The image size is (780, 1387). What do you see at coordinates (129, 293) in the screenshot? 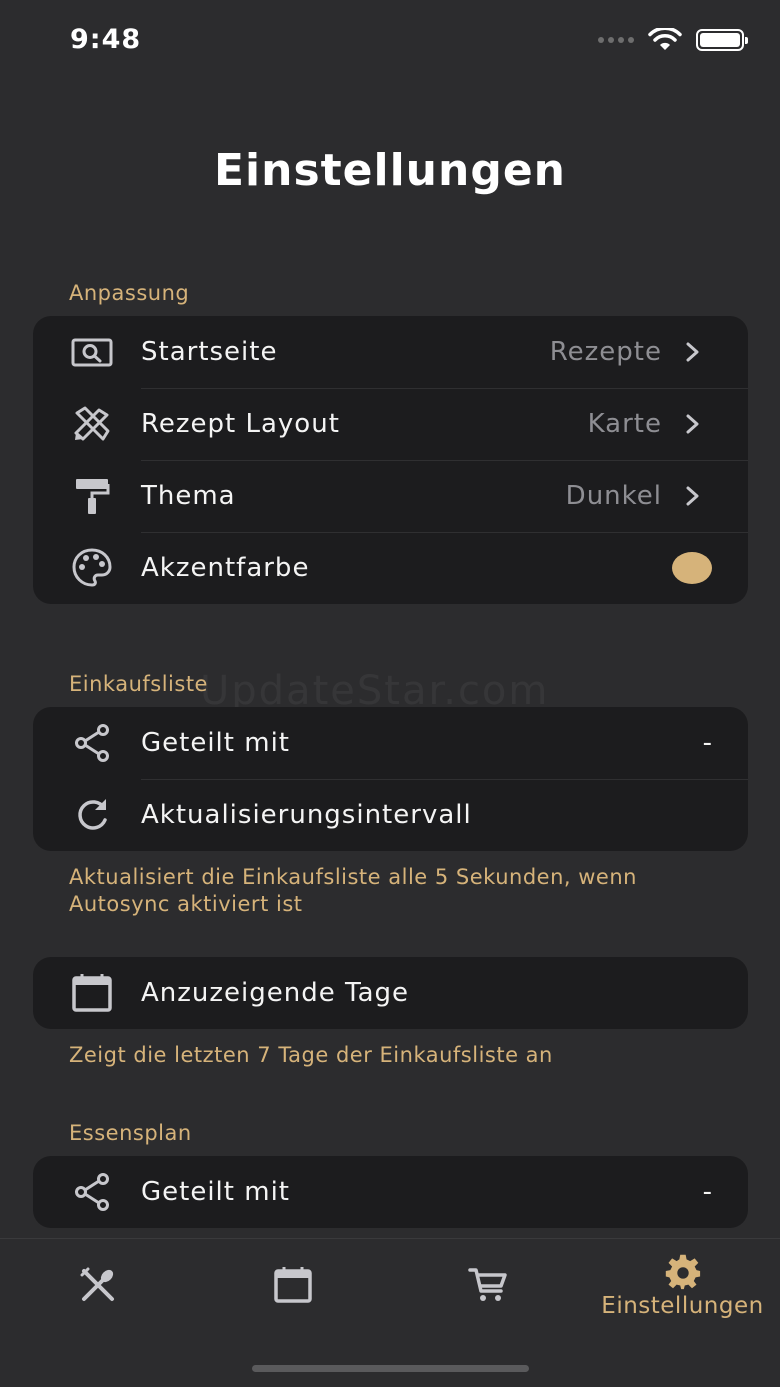
I see `section-label-anpassung: Anpassung` at bounding box center [129, 293].